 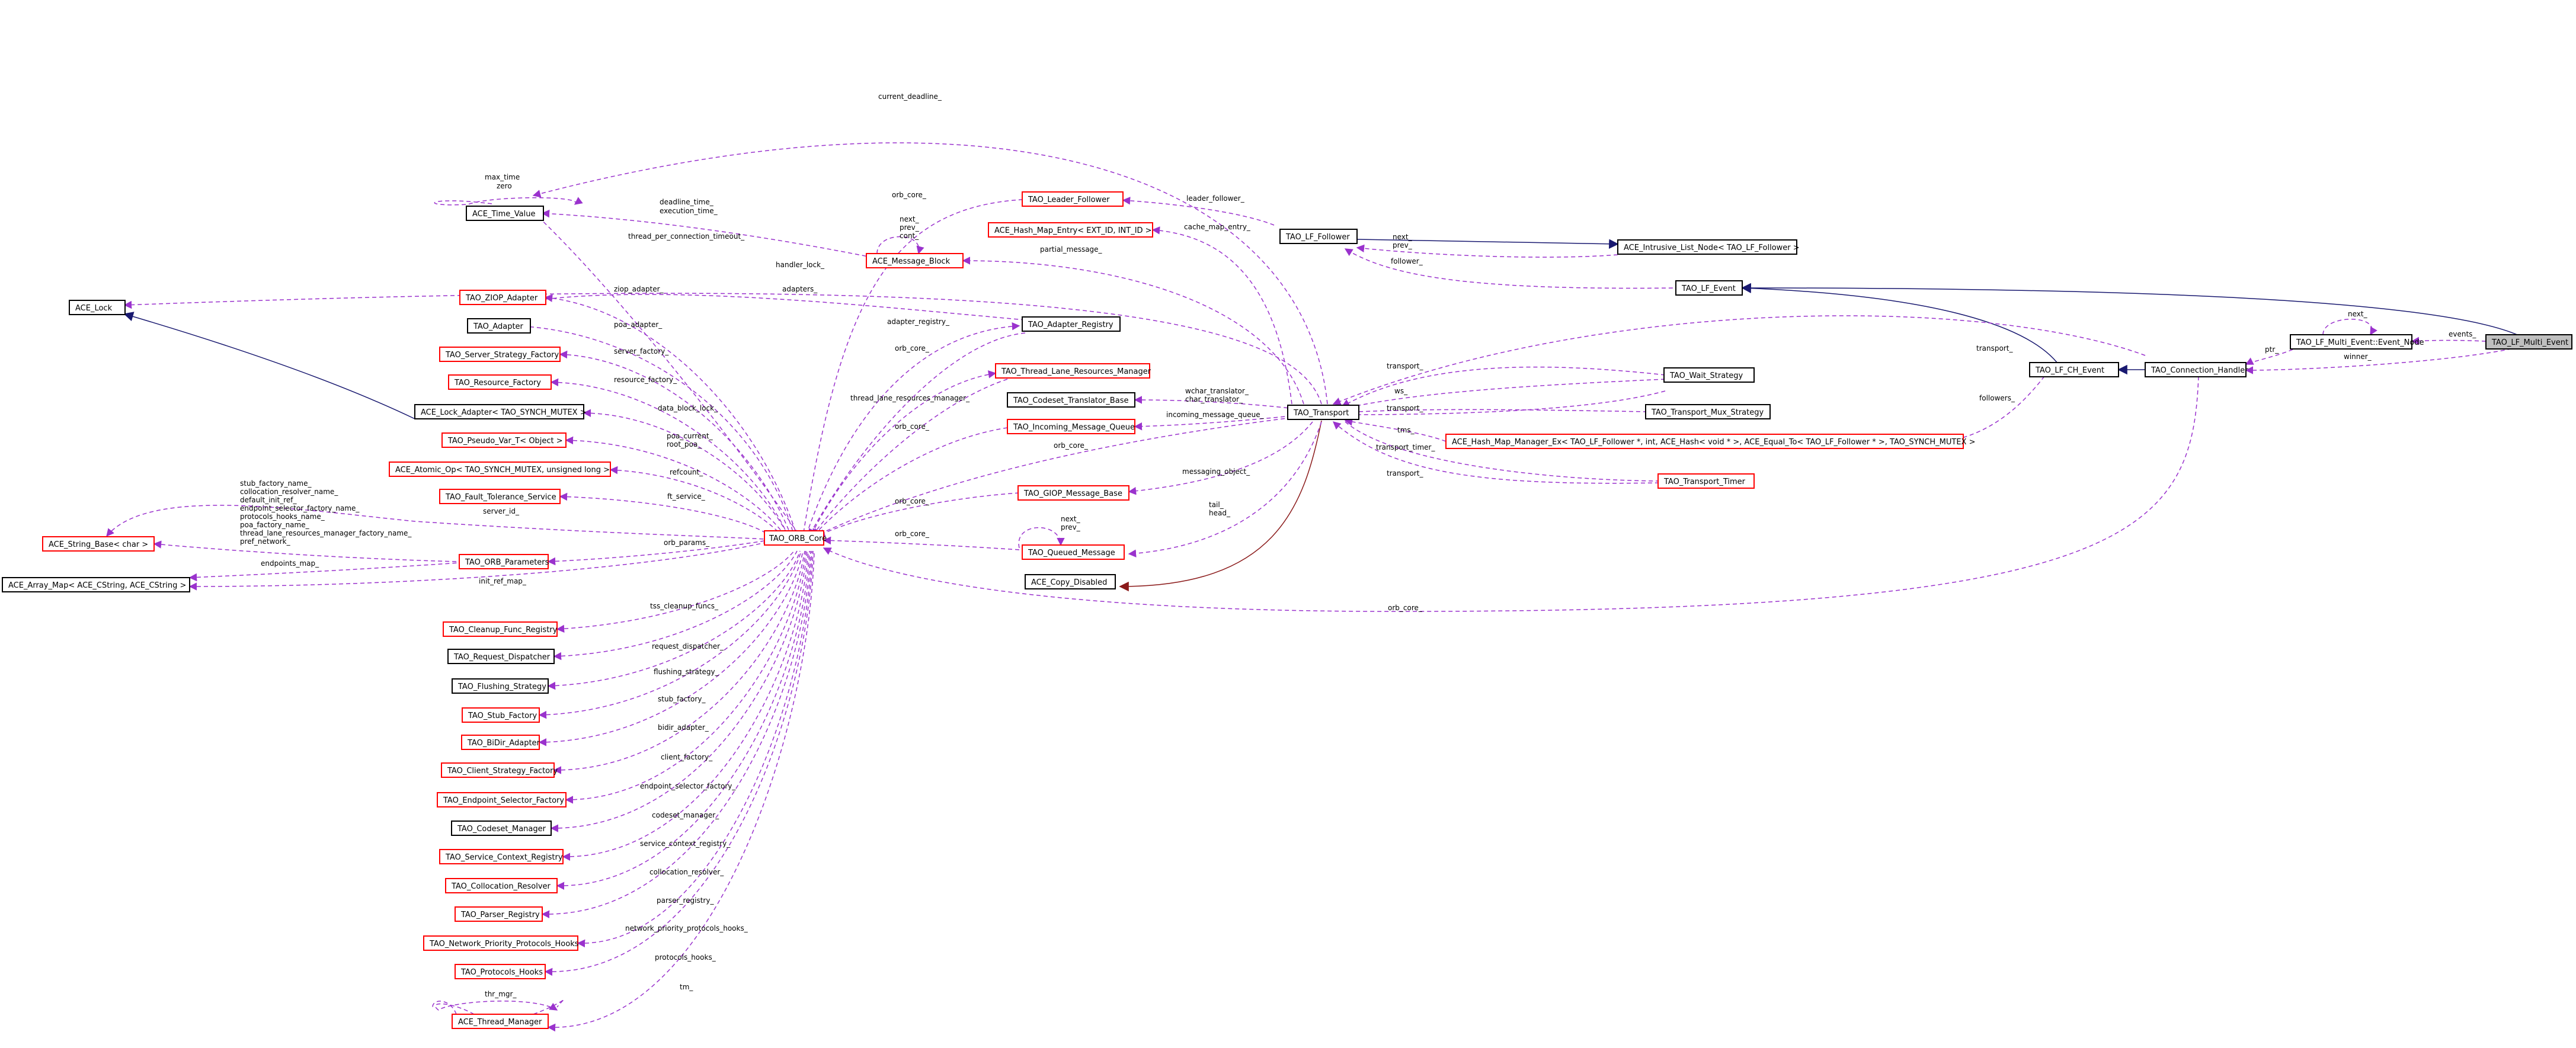 I want to click on label-leader-follower: leader_follower_, so click(x=1215, y=198).